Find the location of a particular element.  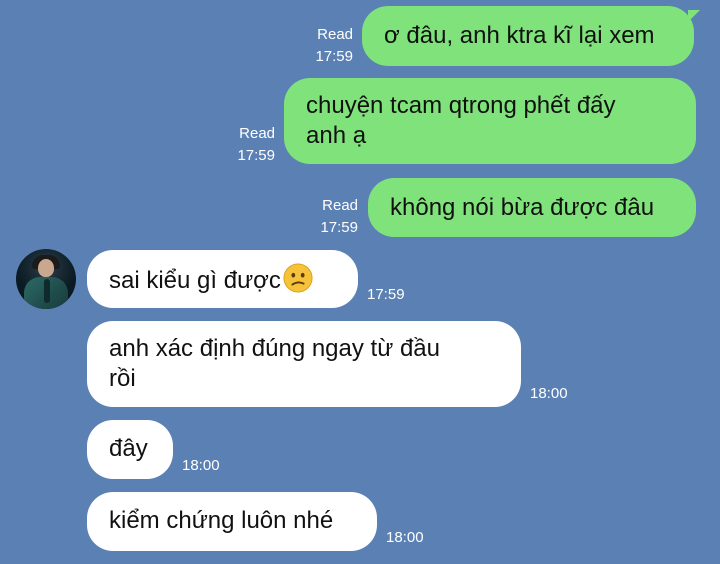

outgoing-message-bubble: không nói bừa được đâu is located at coordinates (532, 207).